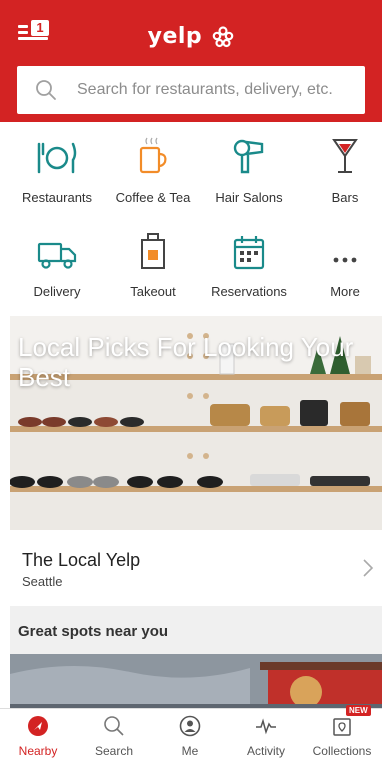 Image resolution: width=382 pixels, height=763 pixels. I want to click on hair-dryer-icon, so click(248, 156).